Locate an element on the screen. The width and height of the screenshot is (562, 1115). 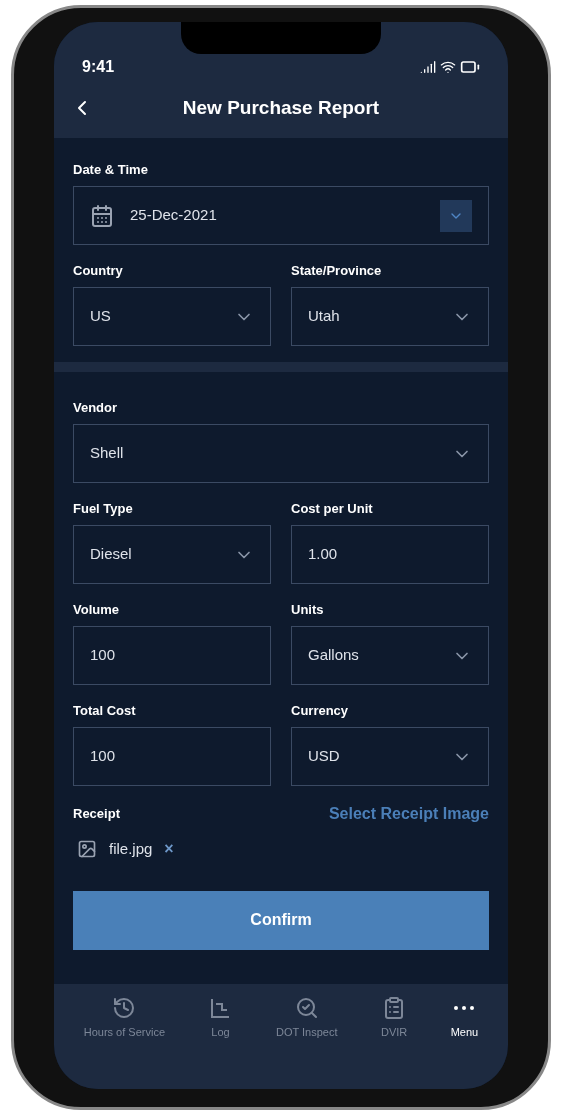
field-label: Total Cost is located at coordinates (105, 711).